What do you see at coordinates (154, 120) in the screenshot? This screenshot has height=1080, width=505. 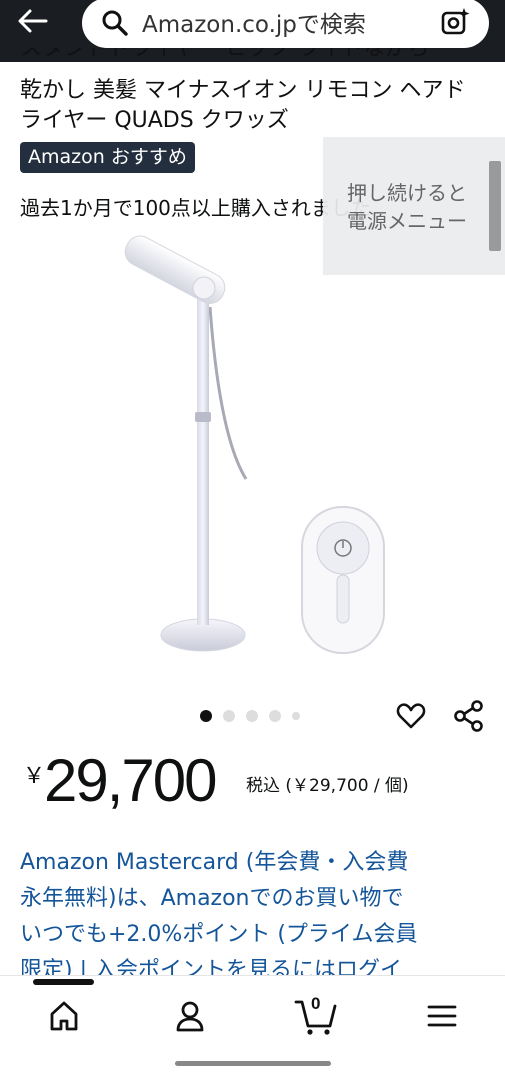 I see `product-title-line-3: ライヤー QUADS クワッズ` at bounding box center [154, 120].